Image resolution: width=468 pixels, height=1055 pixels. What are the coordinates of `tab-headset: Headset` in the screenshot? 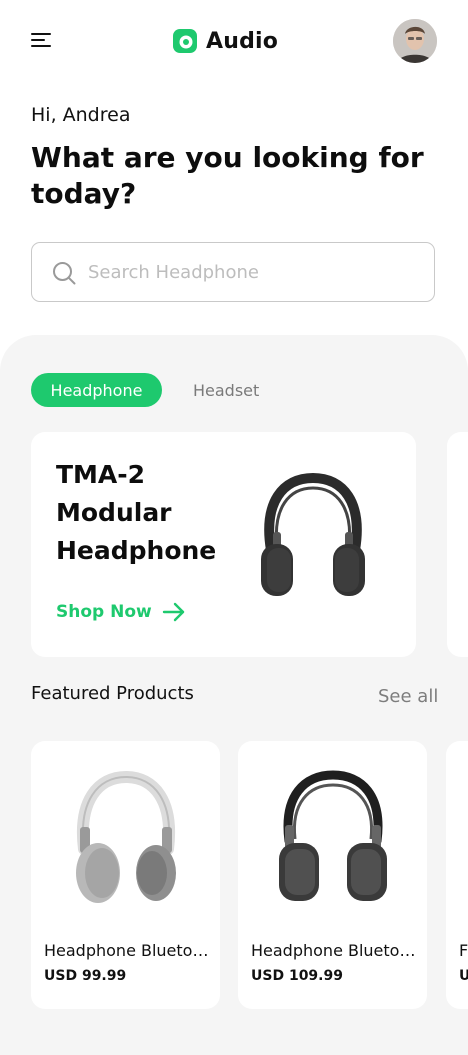 It's located at (226, 390).